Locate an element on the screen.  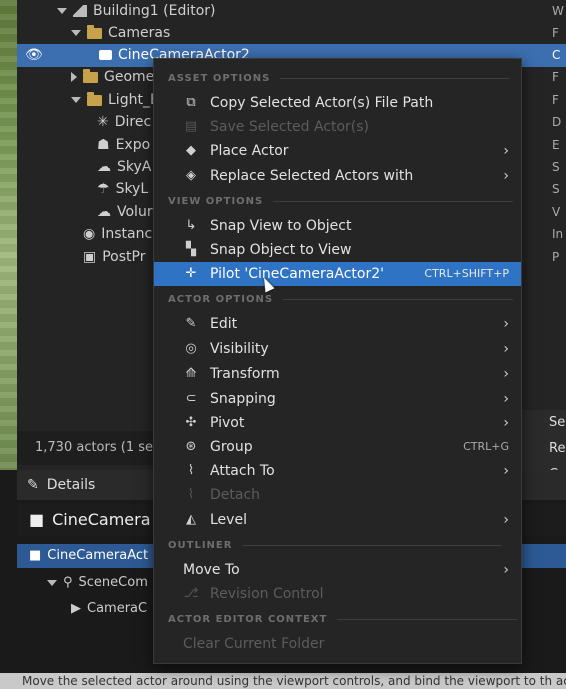
menu-item-label: Clear Current Folder is located at coordinates (254, 644).